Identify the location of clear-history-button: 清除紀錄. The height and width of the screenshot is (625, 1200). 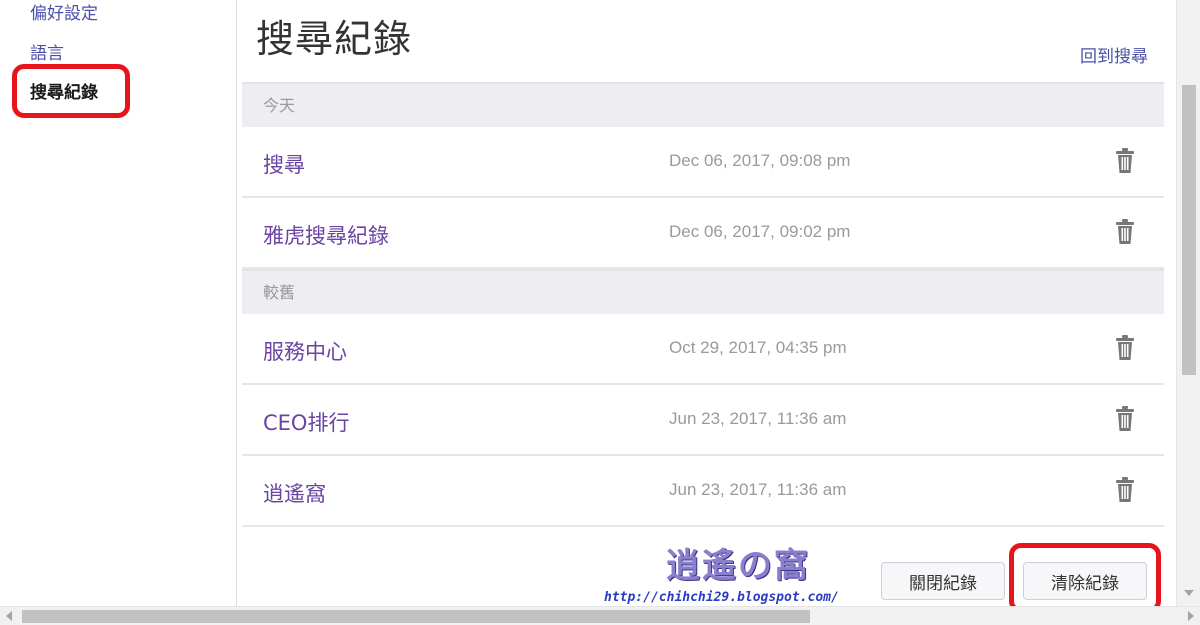
(1085, 581).